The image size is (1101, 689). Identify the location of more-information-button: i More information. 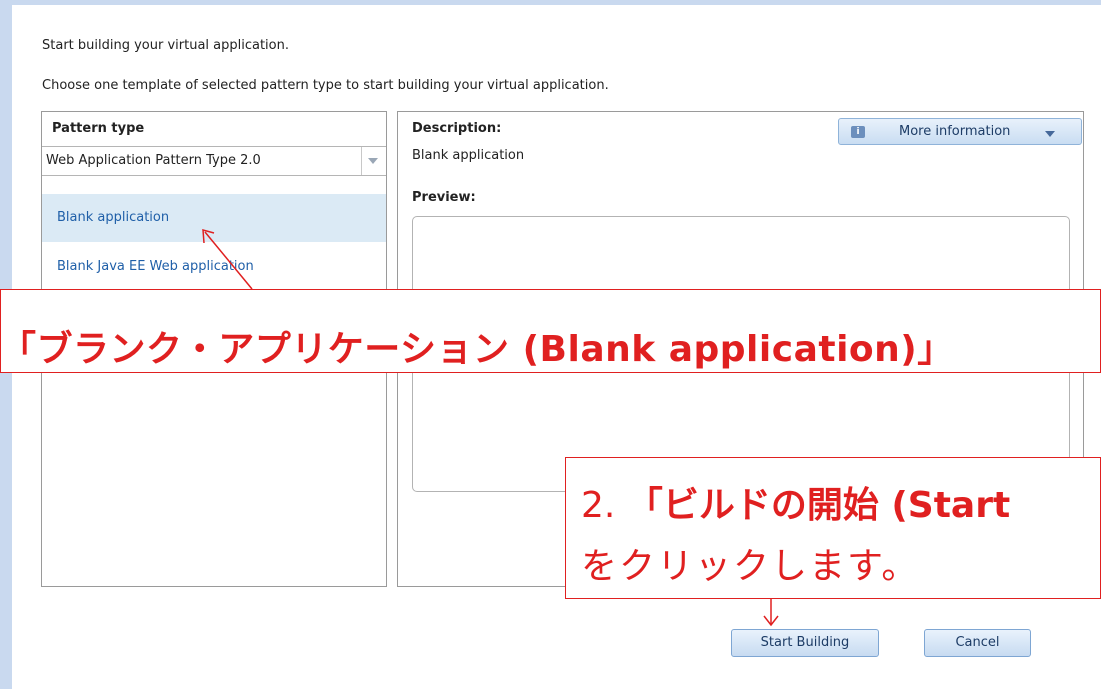
(960, 131).